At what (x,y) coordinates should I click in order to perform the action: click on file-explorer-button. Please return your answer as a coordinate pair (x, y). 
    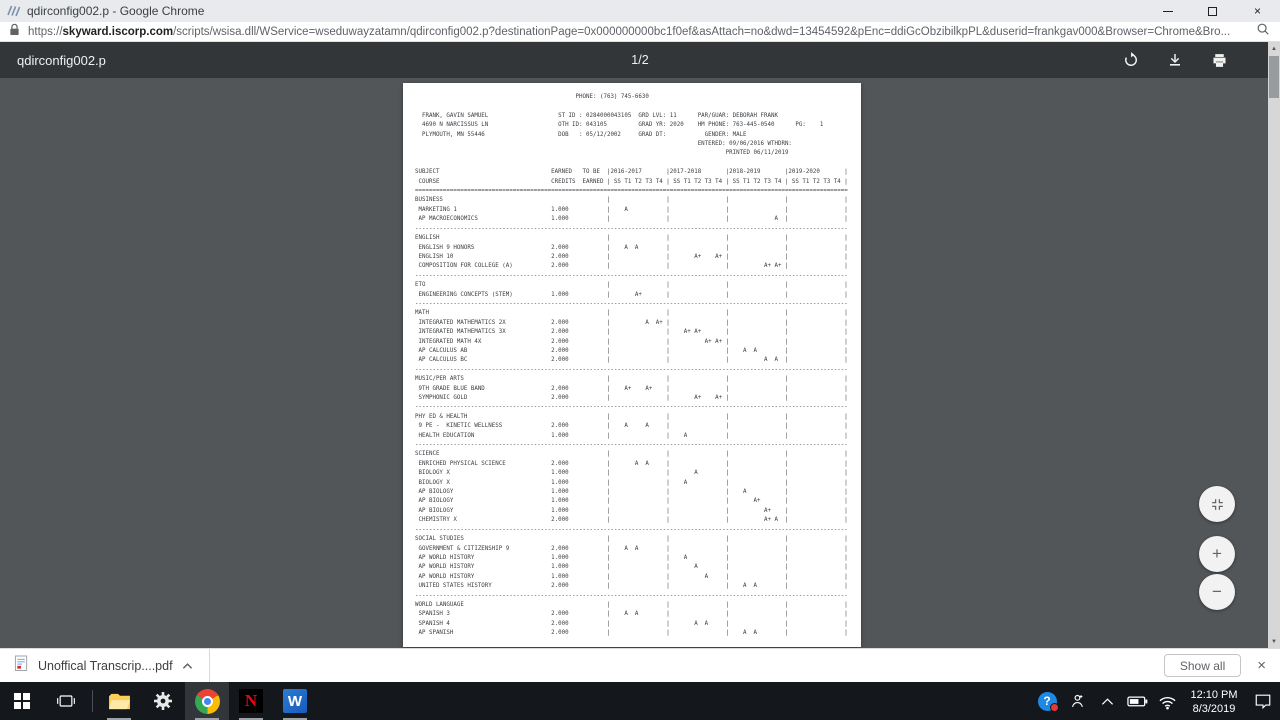
    Looking at the image, I should click on (119, 701).